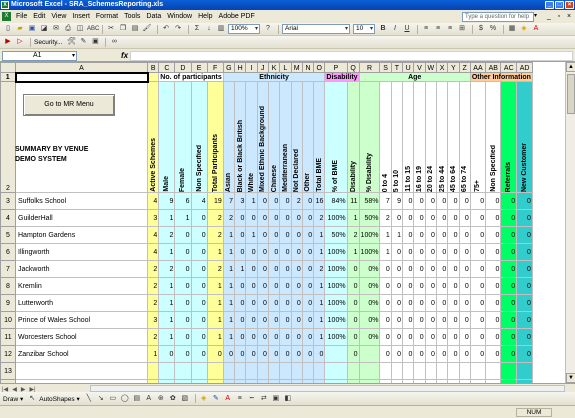  Describe the element at coordinates (288, 399) in the screenshot. I see `3d-icon: ◧` at that location.